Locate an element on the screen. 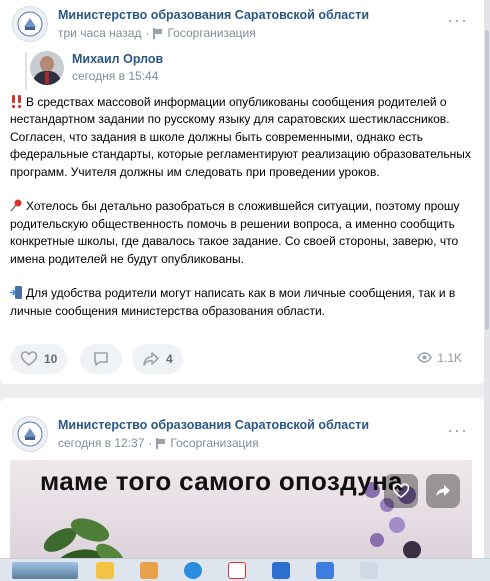 This screenshot has width=490, height=581. comment-icon is located at coordinates (101, 359).